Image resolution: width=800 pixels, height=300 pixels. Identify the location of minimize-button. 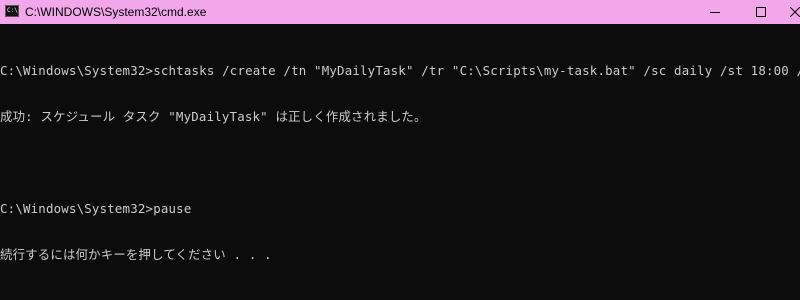
(715, 12).